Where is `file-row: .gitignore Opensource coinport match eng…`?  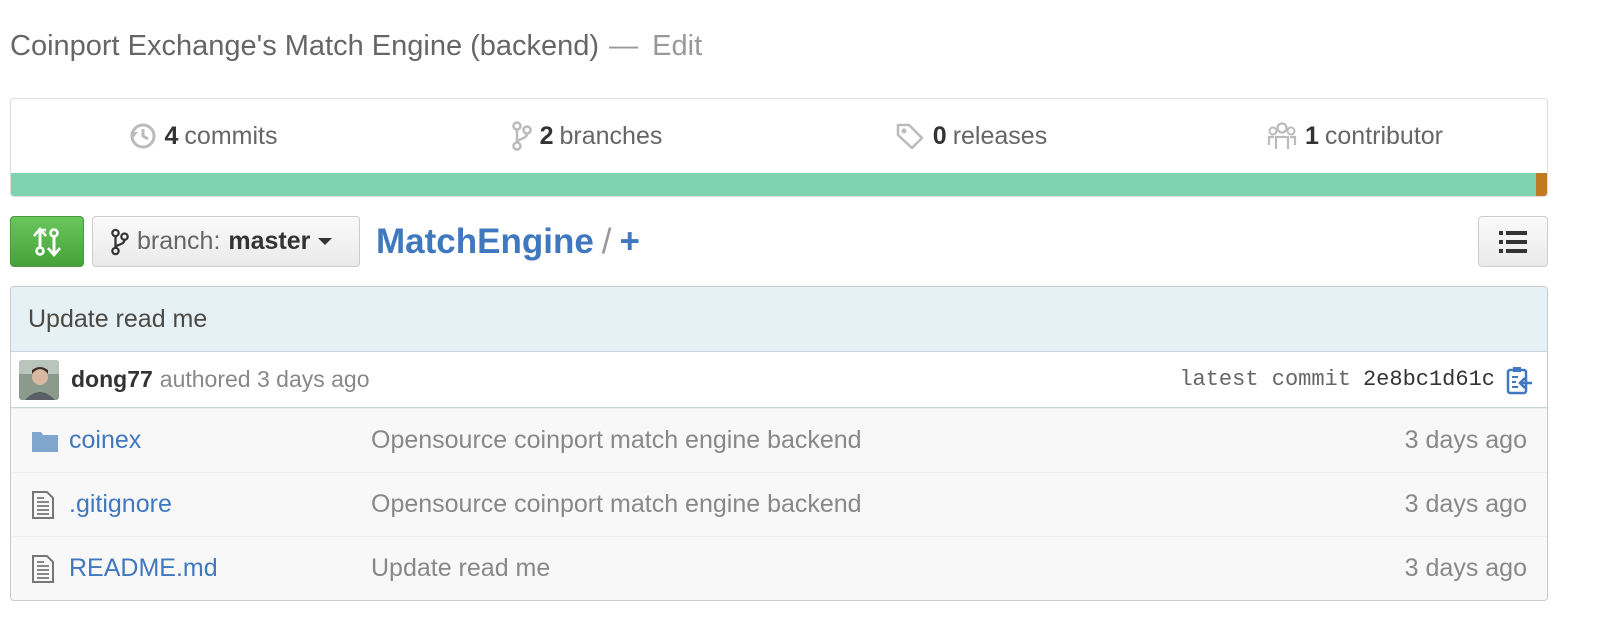
file-row: .gitignore Opensource coinport match eng… is located at coordinates (779, 504).